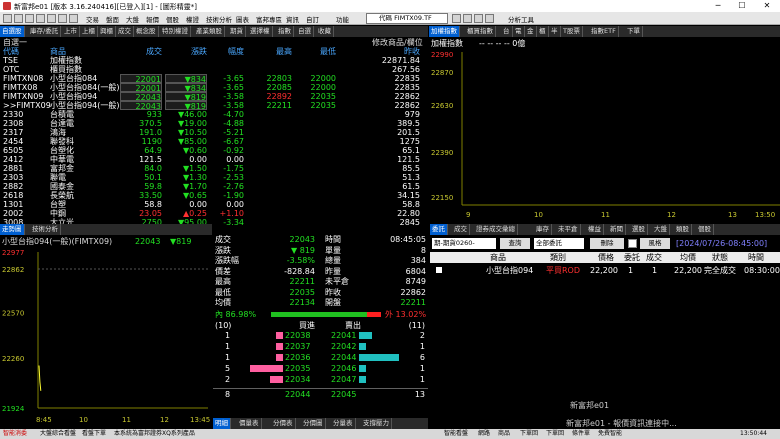 This screenshot has height=439, width=780. Describe the element at coordinates (94, 433) in the screenshot. I see `status-item: 看盤下單` at that location.